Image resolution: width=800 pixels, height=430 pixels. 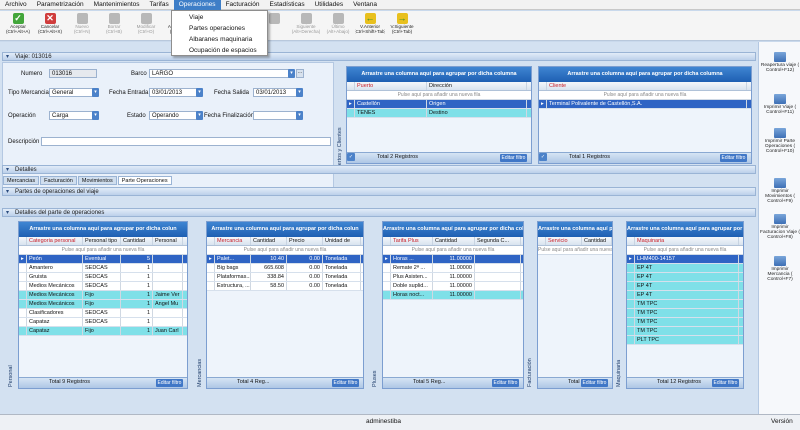 I want to click on fecha-salida-field: 03/01/2013, so click(x=275, y=92).